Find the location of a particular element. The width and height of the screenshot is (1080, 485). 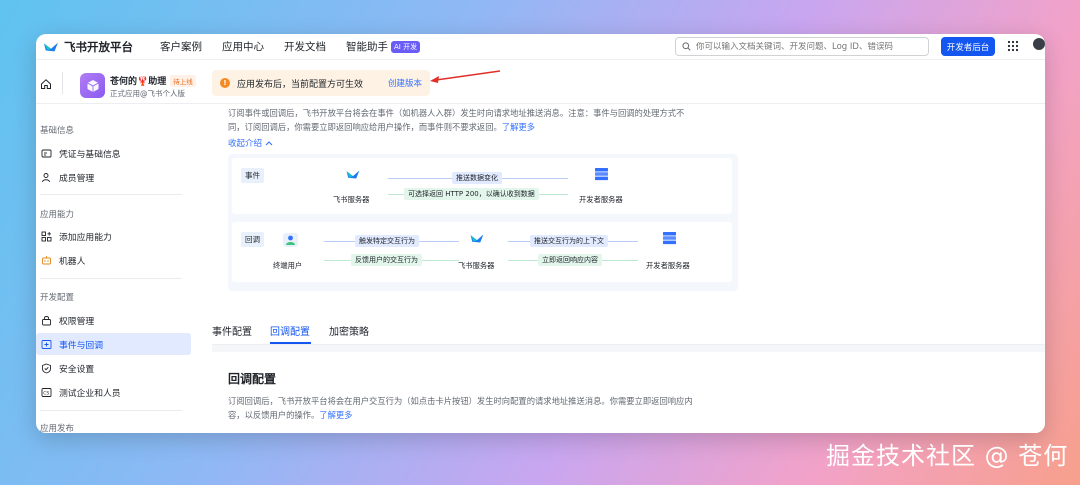

sidebar-item-label: 成员管理 is located at coordinates (77, 178).